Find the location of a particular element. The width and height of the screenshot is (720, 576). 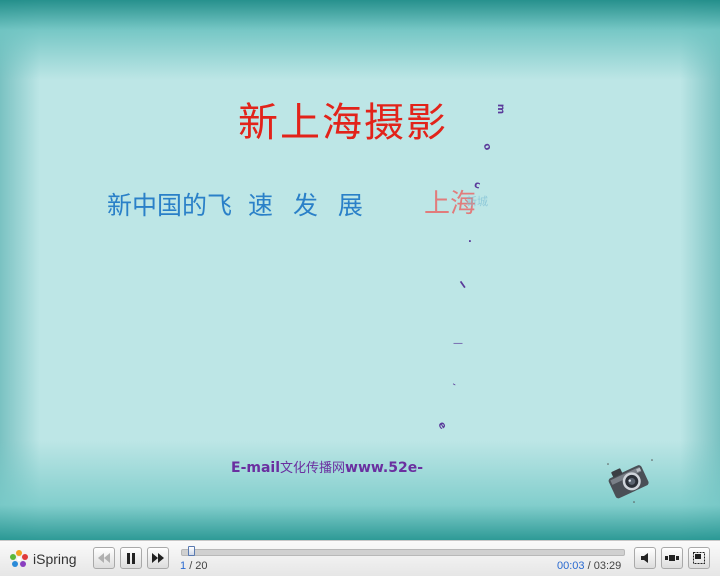

outline-button is located at coordinates (672, 558).